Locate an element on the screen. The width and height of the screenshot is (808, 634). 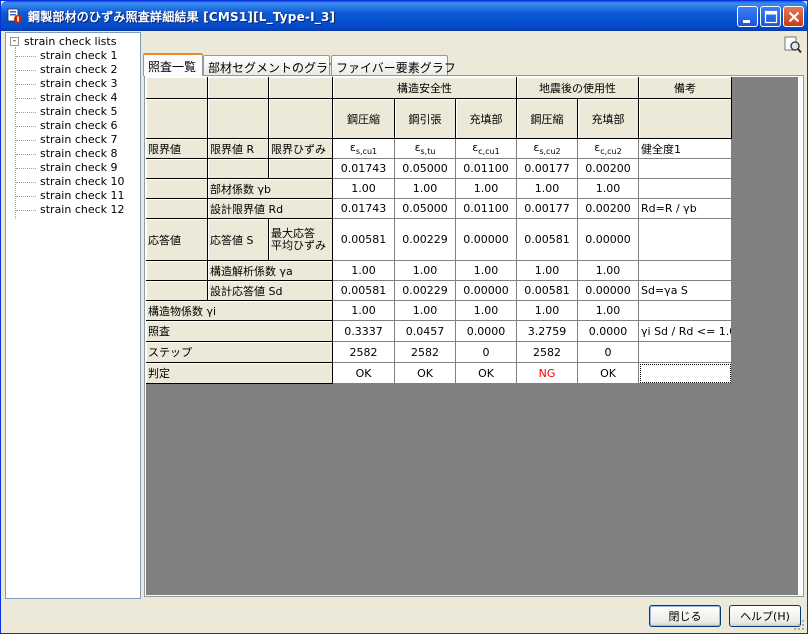
tree-collapse-toggle: - is located at coordinates (14, 41).